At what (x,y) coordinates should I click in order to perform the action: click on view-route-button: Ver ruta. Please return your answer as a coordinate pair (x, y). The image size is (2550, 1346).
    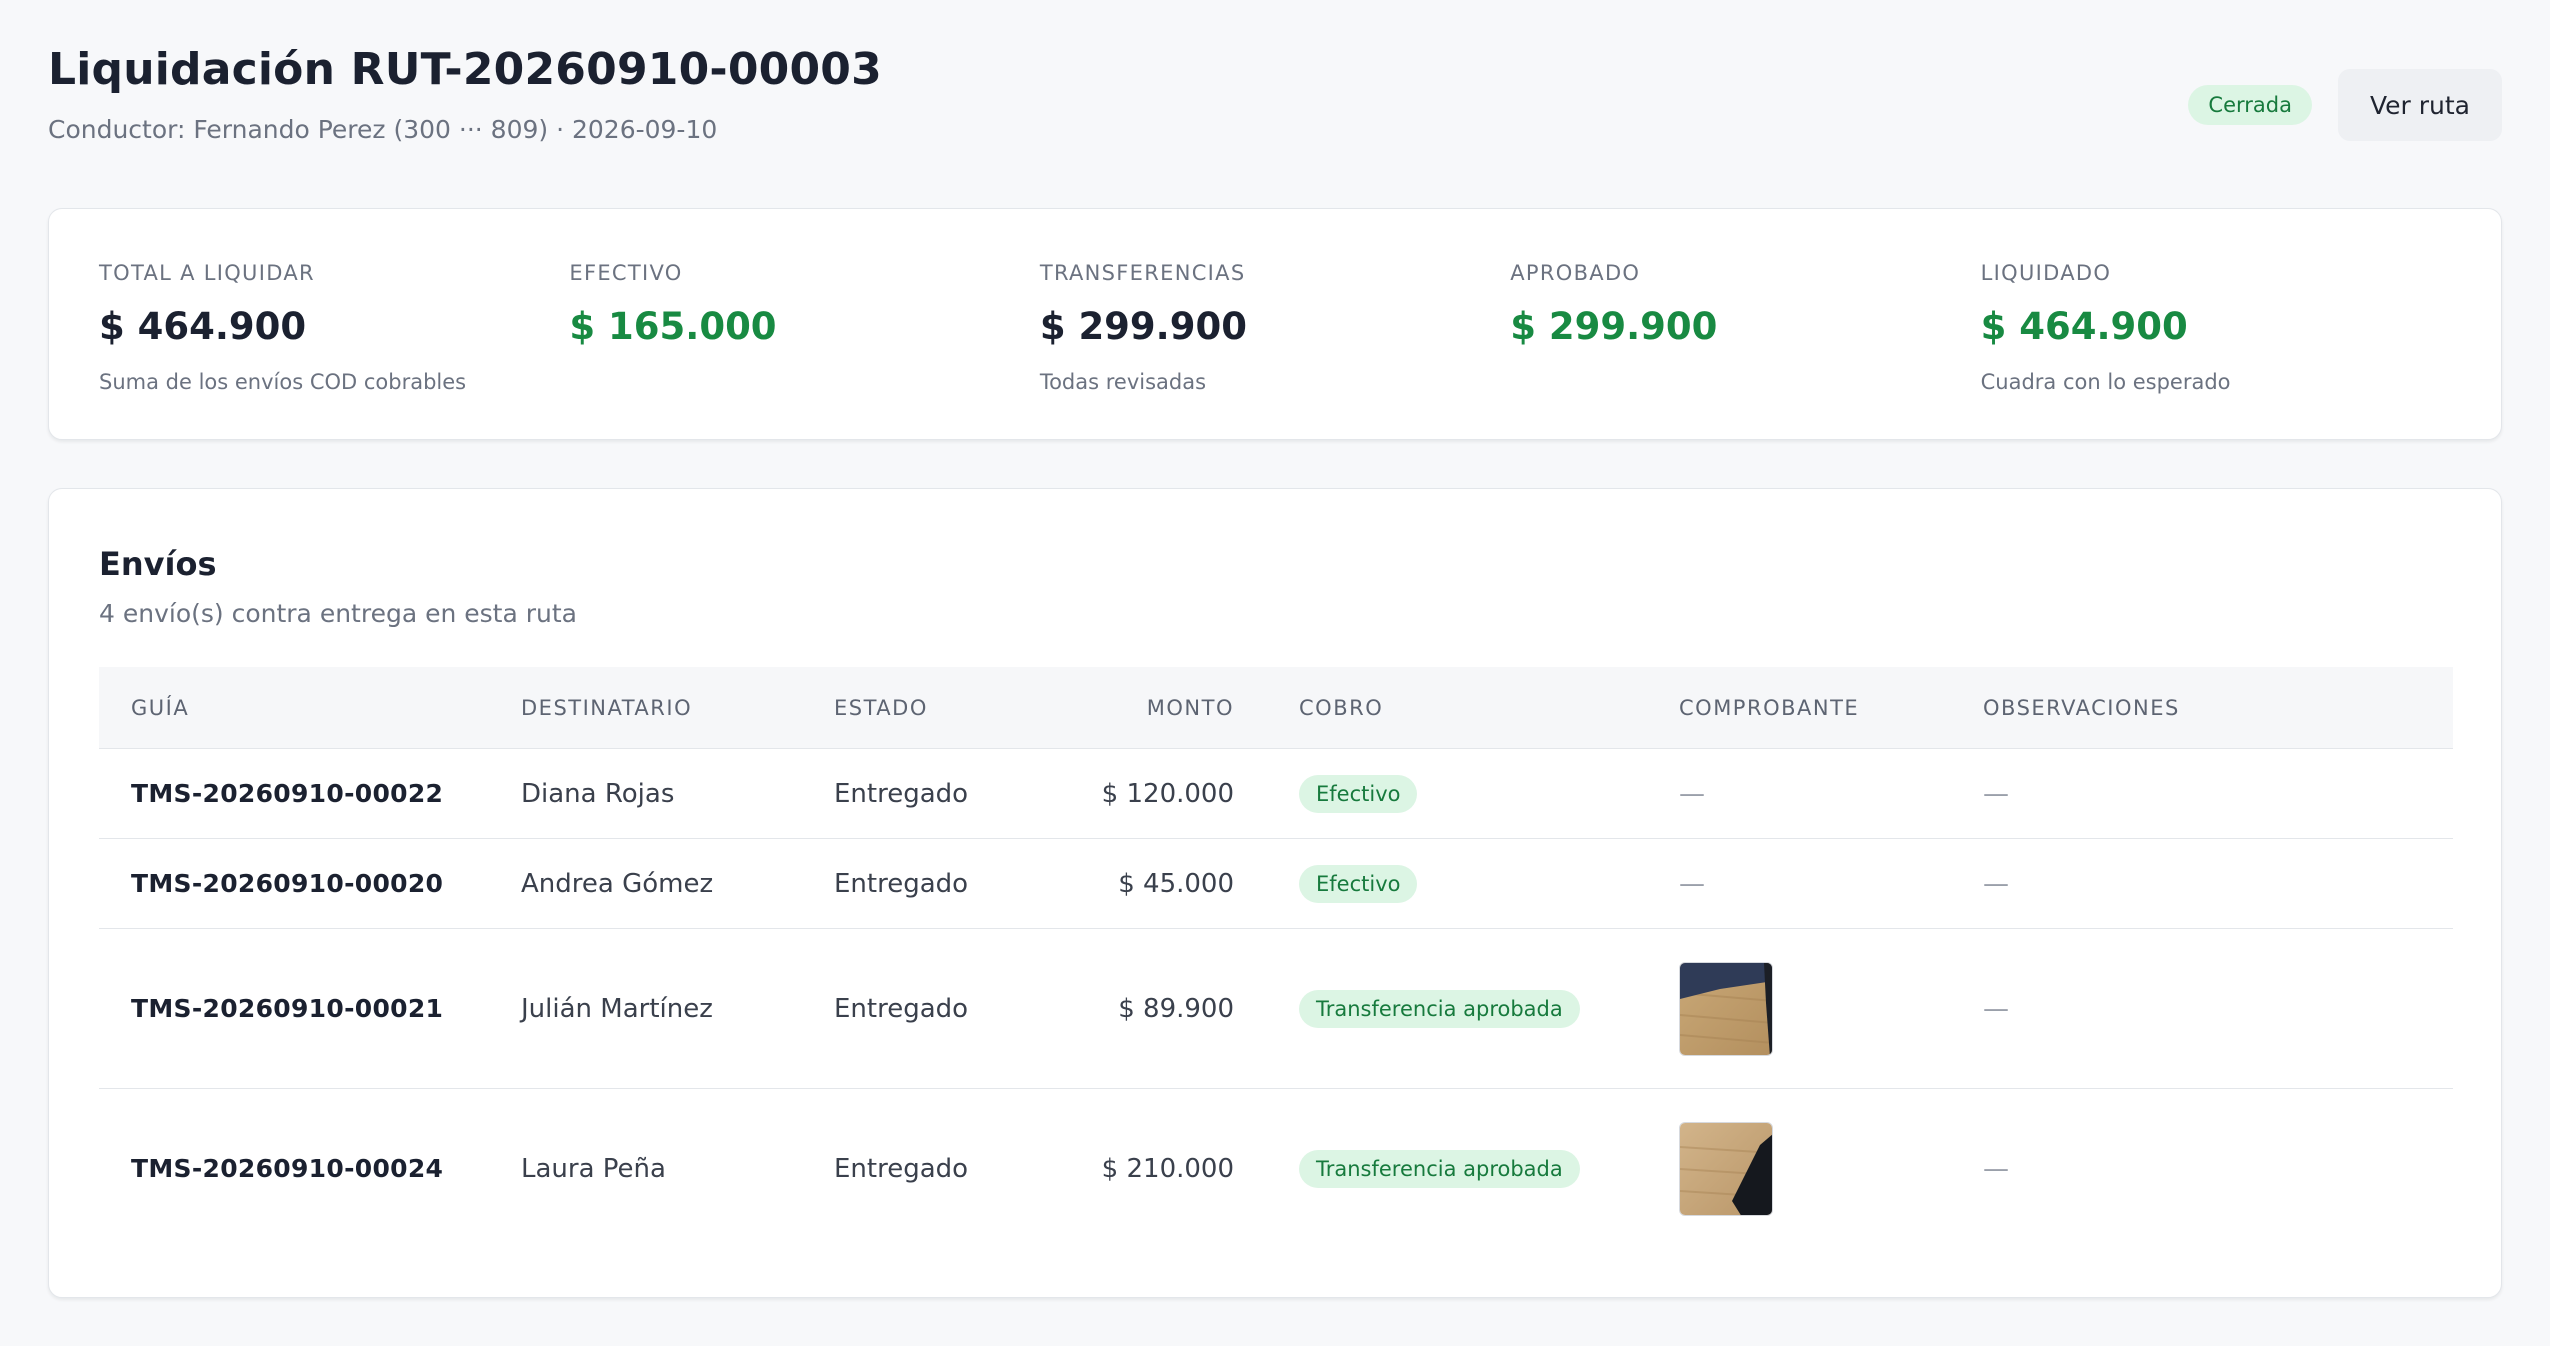
    Looking at the image, I should click on (2419, 105).